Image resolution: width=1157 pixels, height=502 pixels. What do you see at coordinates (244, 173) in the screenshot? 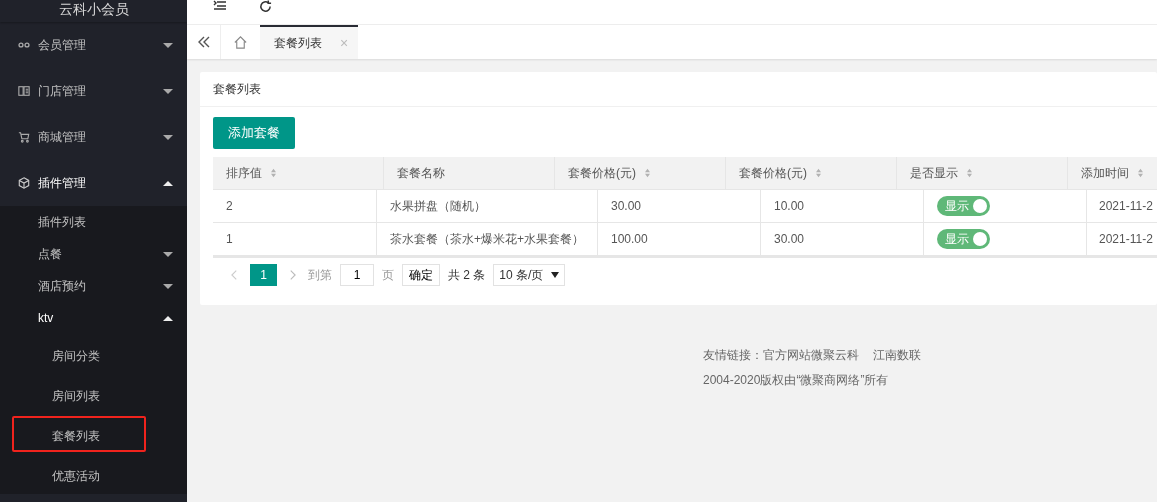
I see `column-header: 排序值` at bounding box center [244, 173].